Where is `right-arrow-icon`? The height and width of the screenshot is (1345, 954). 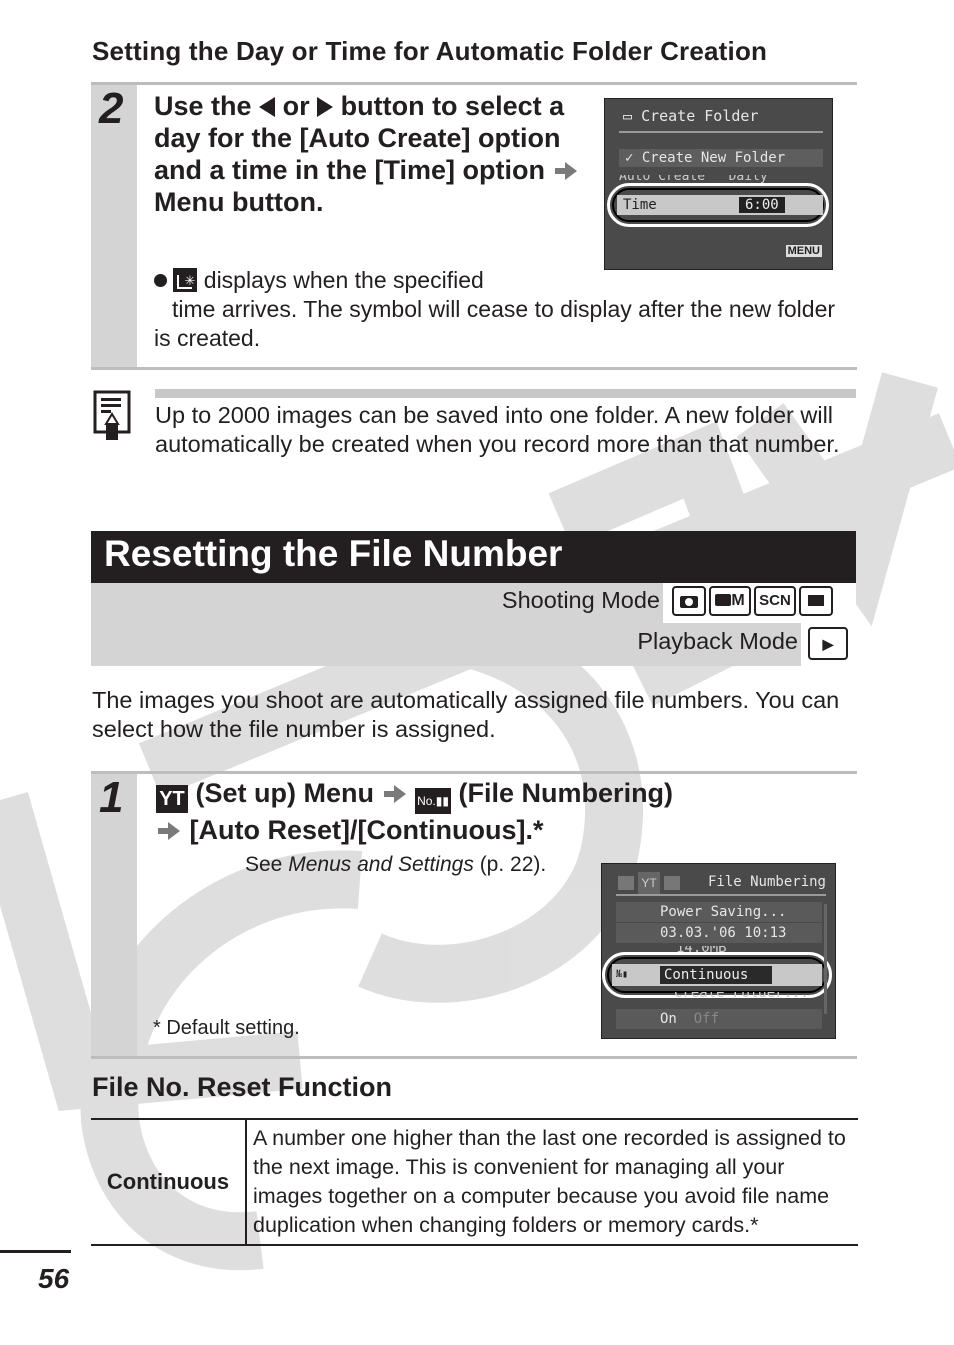 right-arrow-icon is located at coordinates (325, 107).